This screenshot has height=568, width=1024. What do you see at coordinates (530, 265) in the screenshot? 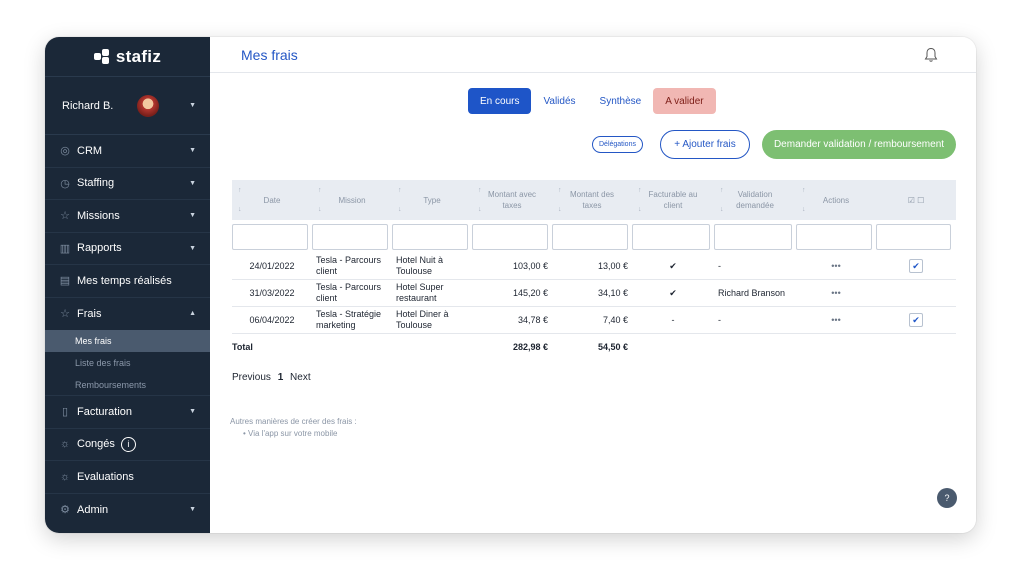
I see `cell-montant: 103,00 €` at bounding box center [530, 265].